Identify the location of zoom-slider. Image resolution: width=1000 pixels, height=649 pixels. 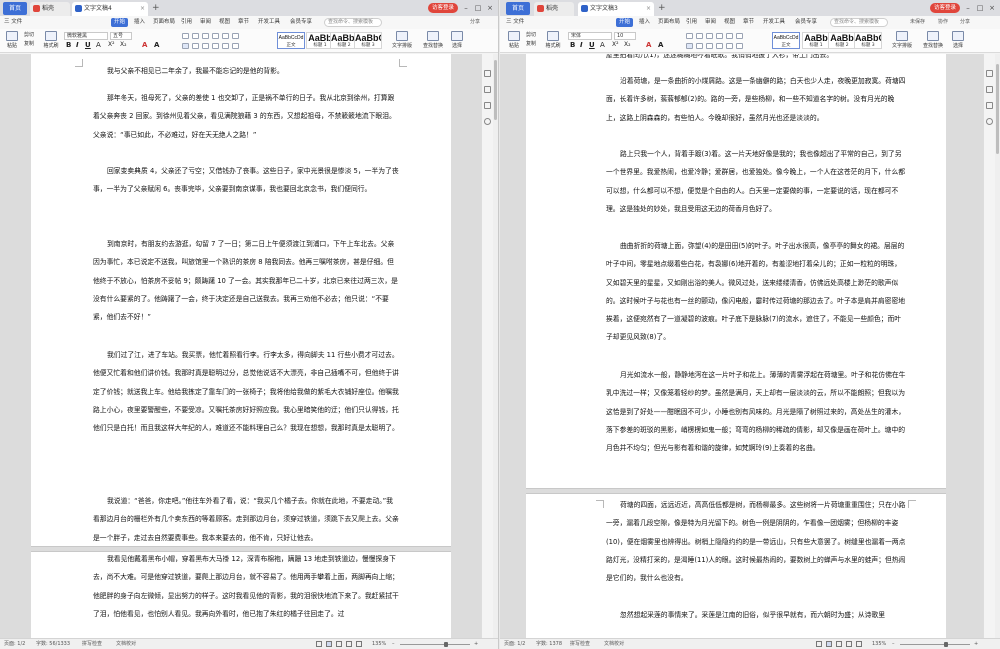
(935, 644).